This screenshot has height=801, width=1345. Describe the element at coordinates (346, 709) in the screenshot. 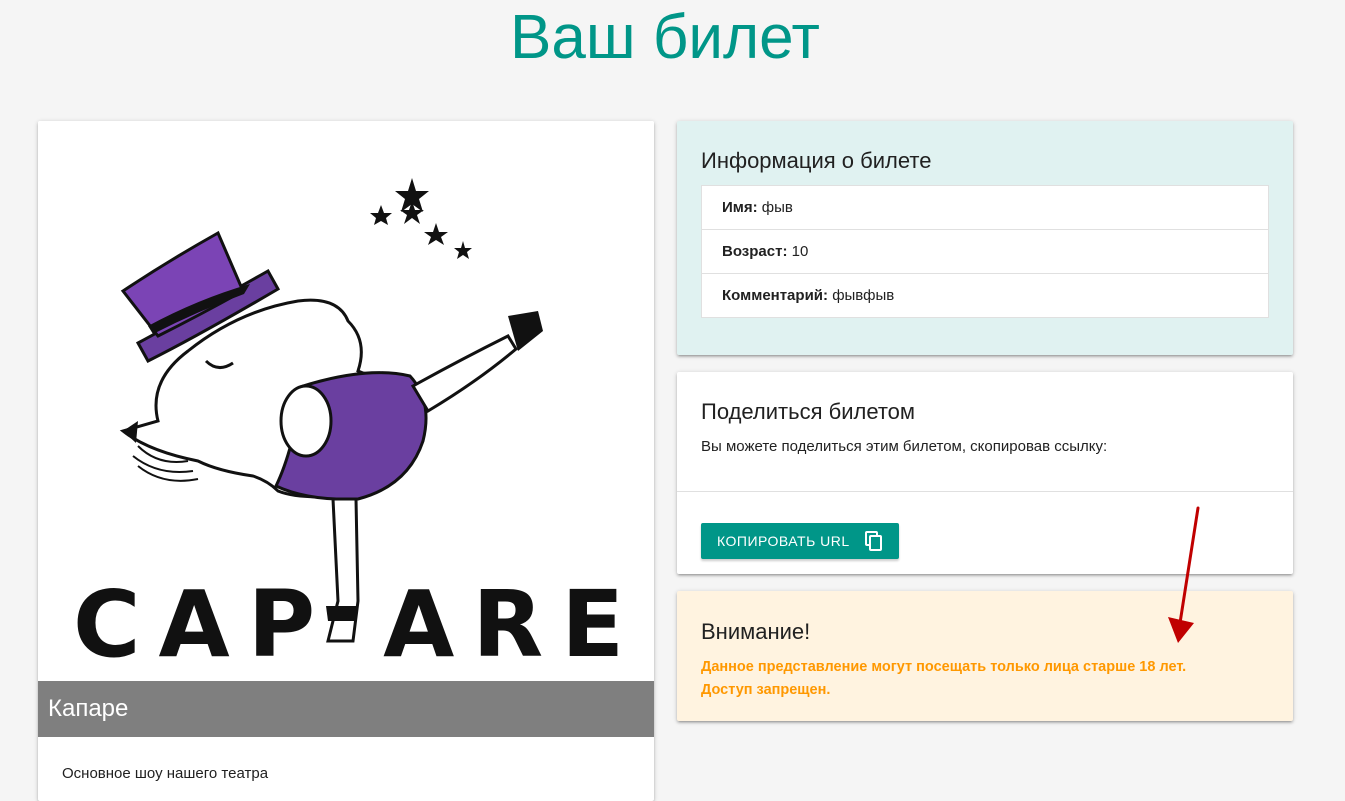

I see `show-title-bar: Капаре` at that location.